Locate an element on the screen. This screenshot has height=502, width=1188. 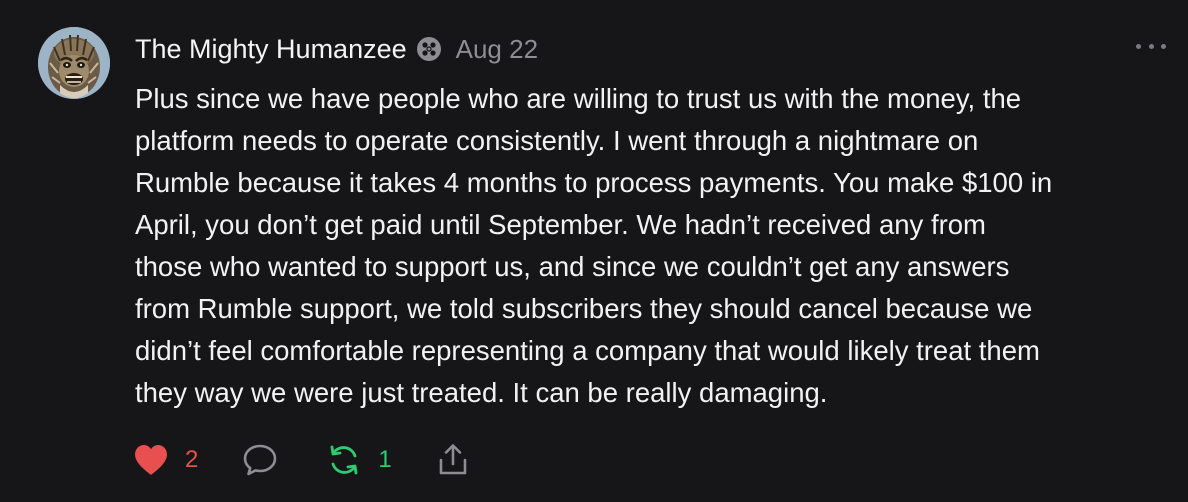
restack-count: 1 is located at coordinates (385, 459).